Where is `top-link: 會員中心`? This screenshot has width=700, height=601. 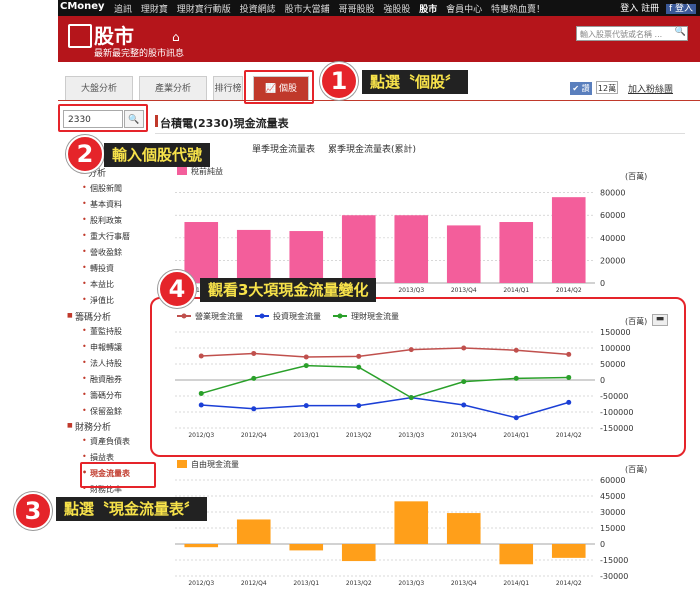
top-link: 會員中心 is located at coordinates (464, 10).